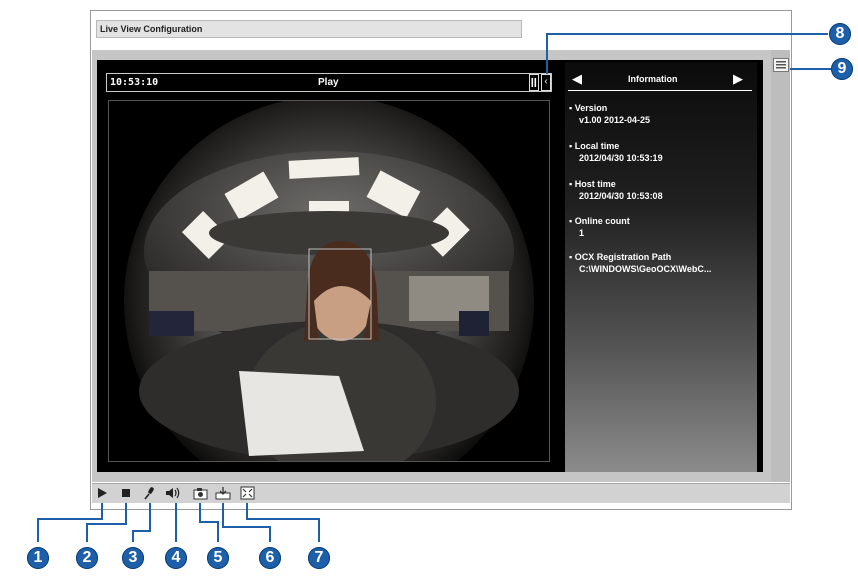 This screenshot has height=579, width=858. I want to click on info-item: ▪ Host time 2012/04/30 10:53:08, so click(616, 190).